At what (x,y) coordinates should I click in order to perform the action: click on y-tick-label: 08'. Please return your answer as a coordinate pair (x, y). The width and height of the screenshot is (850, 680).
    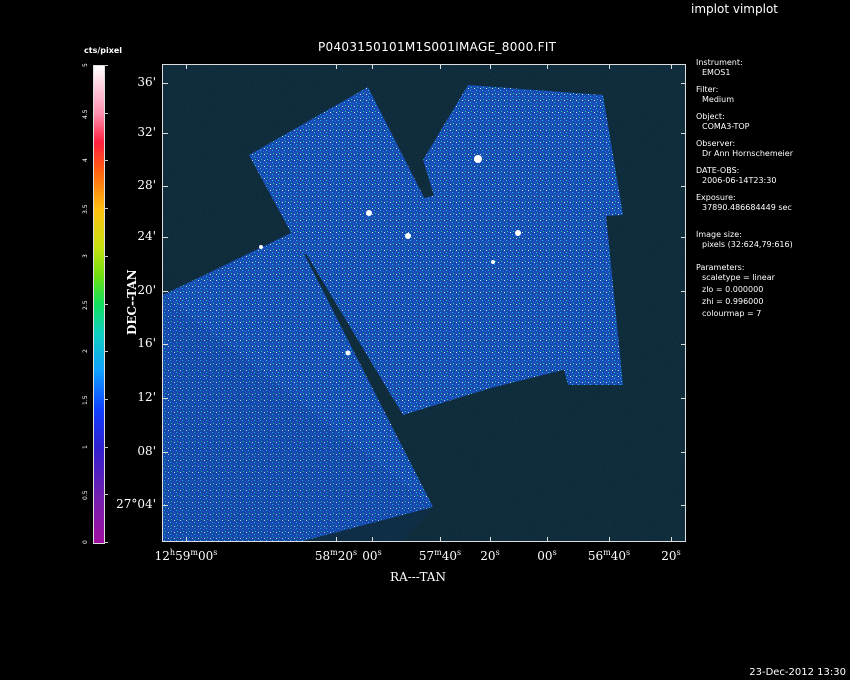
    Looking at the image, I should click on (146, 451).